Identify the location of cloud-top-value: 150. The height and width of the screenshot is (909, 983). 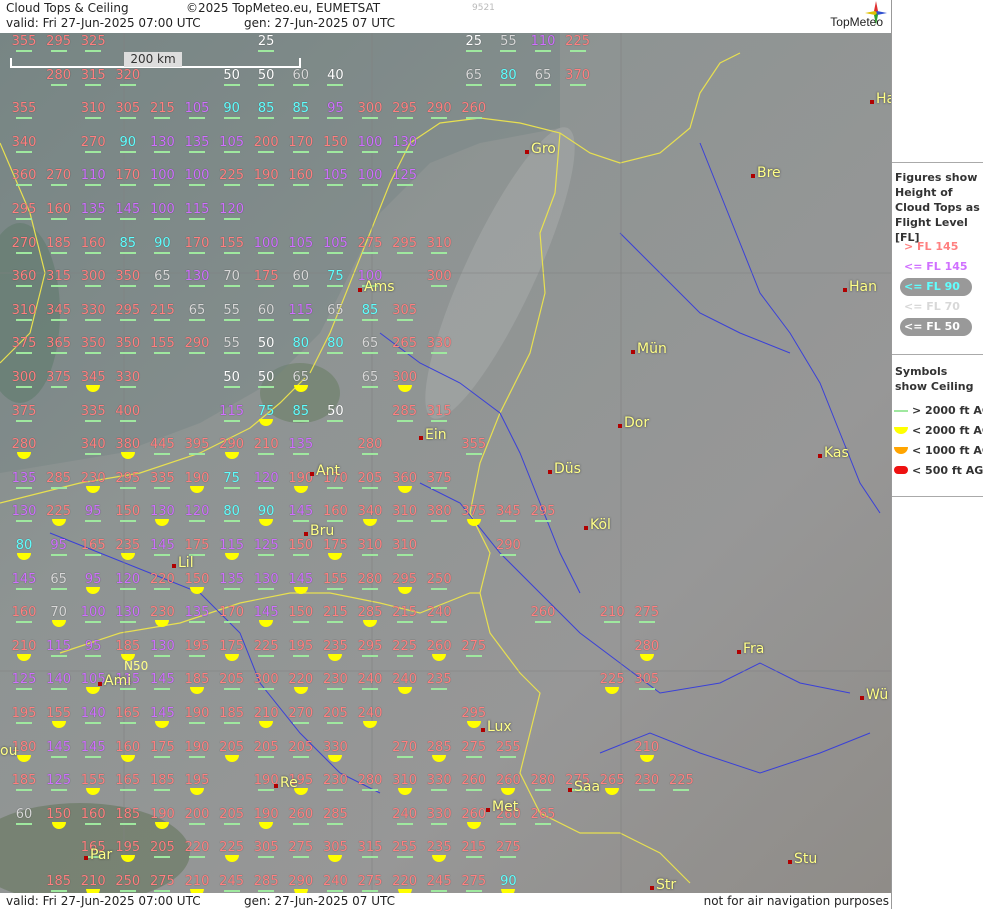
(335, 142).